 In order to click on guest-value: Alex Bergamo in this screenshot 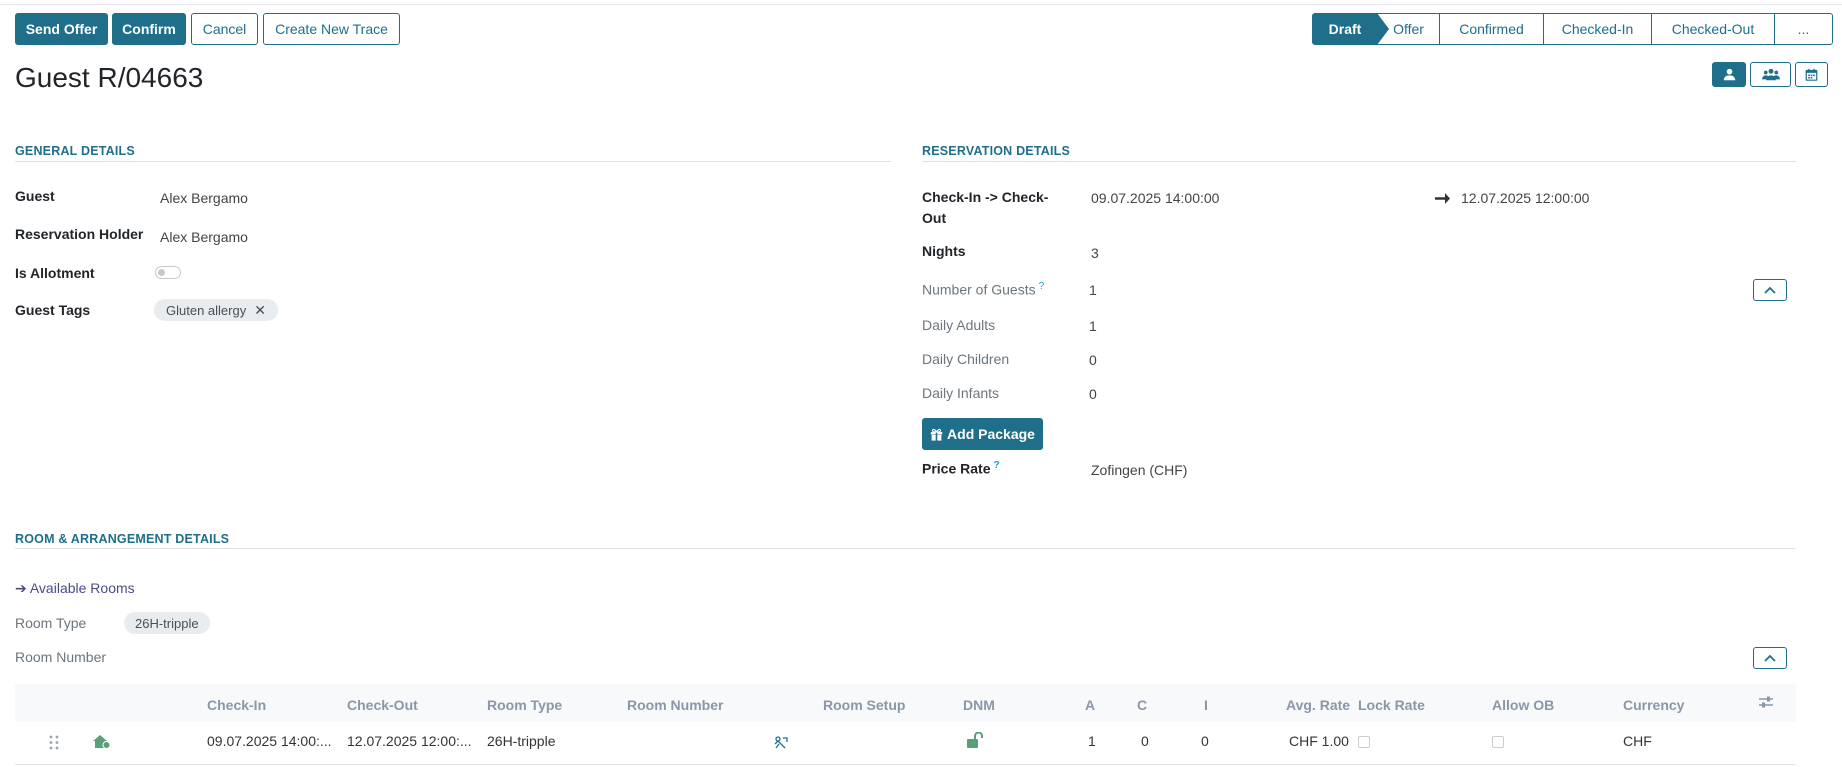, I will do `click(204, 198)`.